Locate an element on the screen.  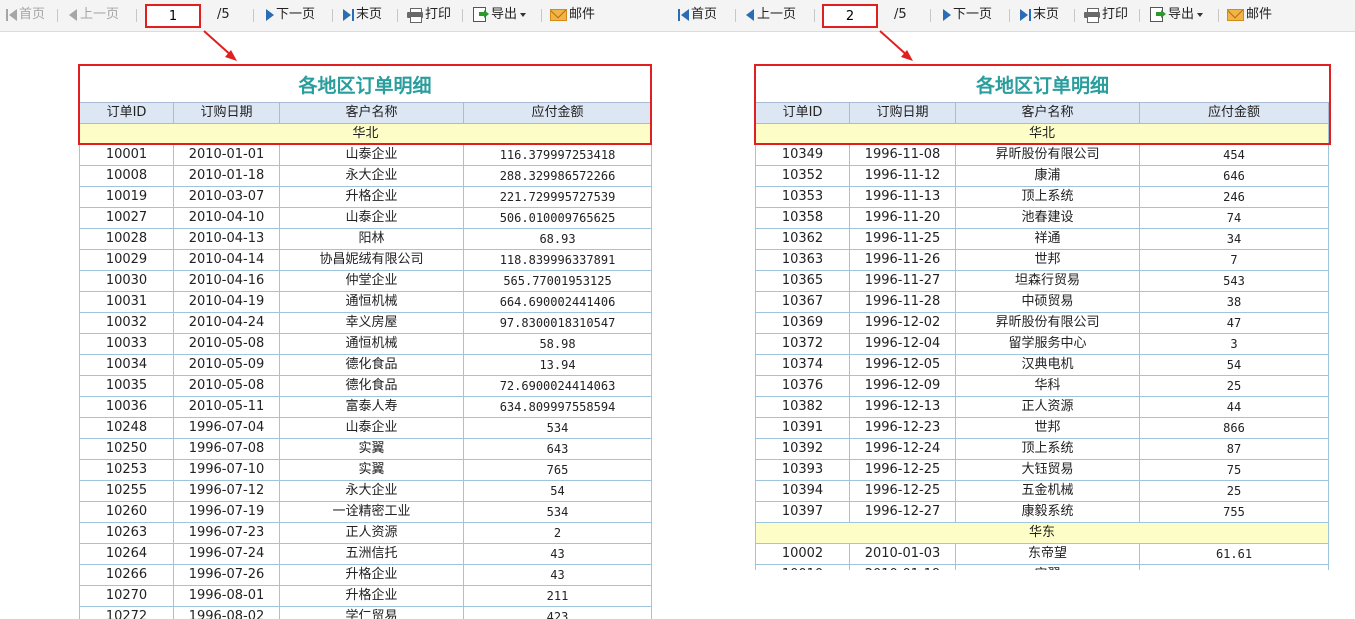
customer-cell: 中硕贸易 is located at coordinates (1047, 302).